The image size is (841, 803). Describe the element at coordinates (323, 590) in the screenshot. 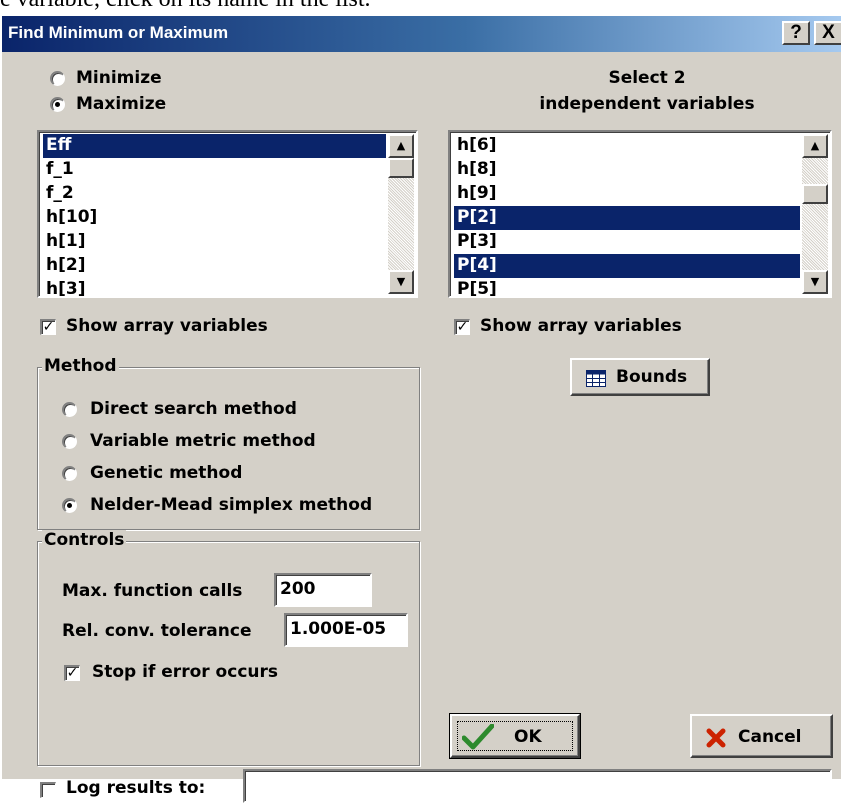

I see `max-calls-input: 200` at that location.